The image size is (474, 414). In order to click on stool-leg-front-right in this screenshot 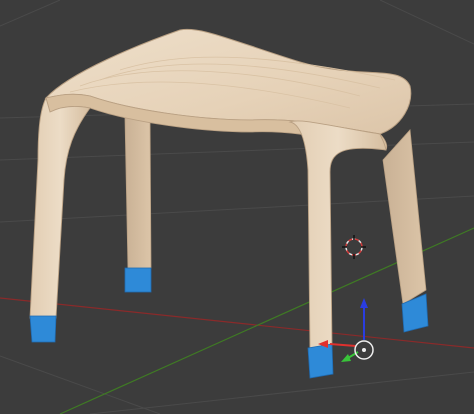, I will do `click(337, 235)`.